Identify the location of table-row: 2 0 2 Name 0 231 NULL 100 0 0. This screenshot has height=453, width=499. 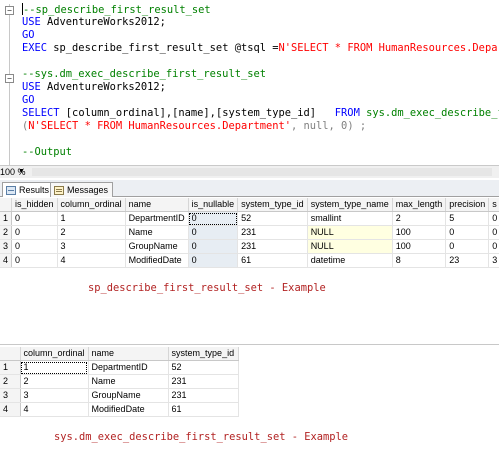
(249, 232).